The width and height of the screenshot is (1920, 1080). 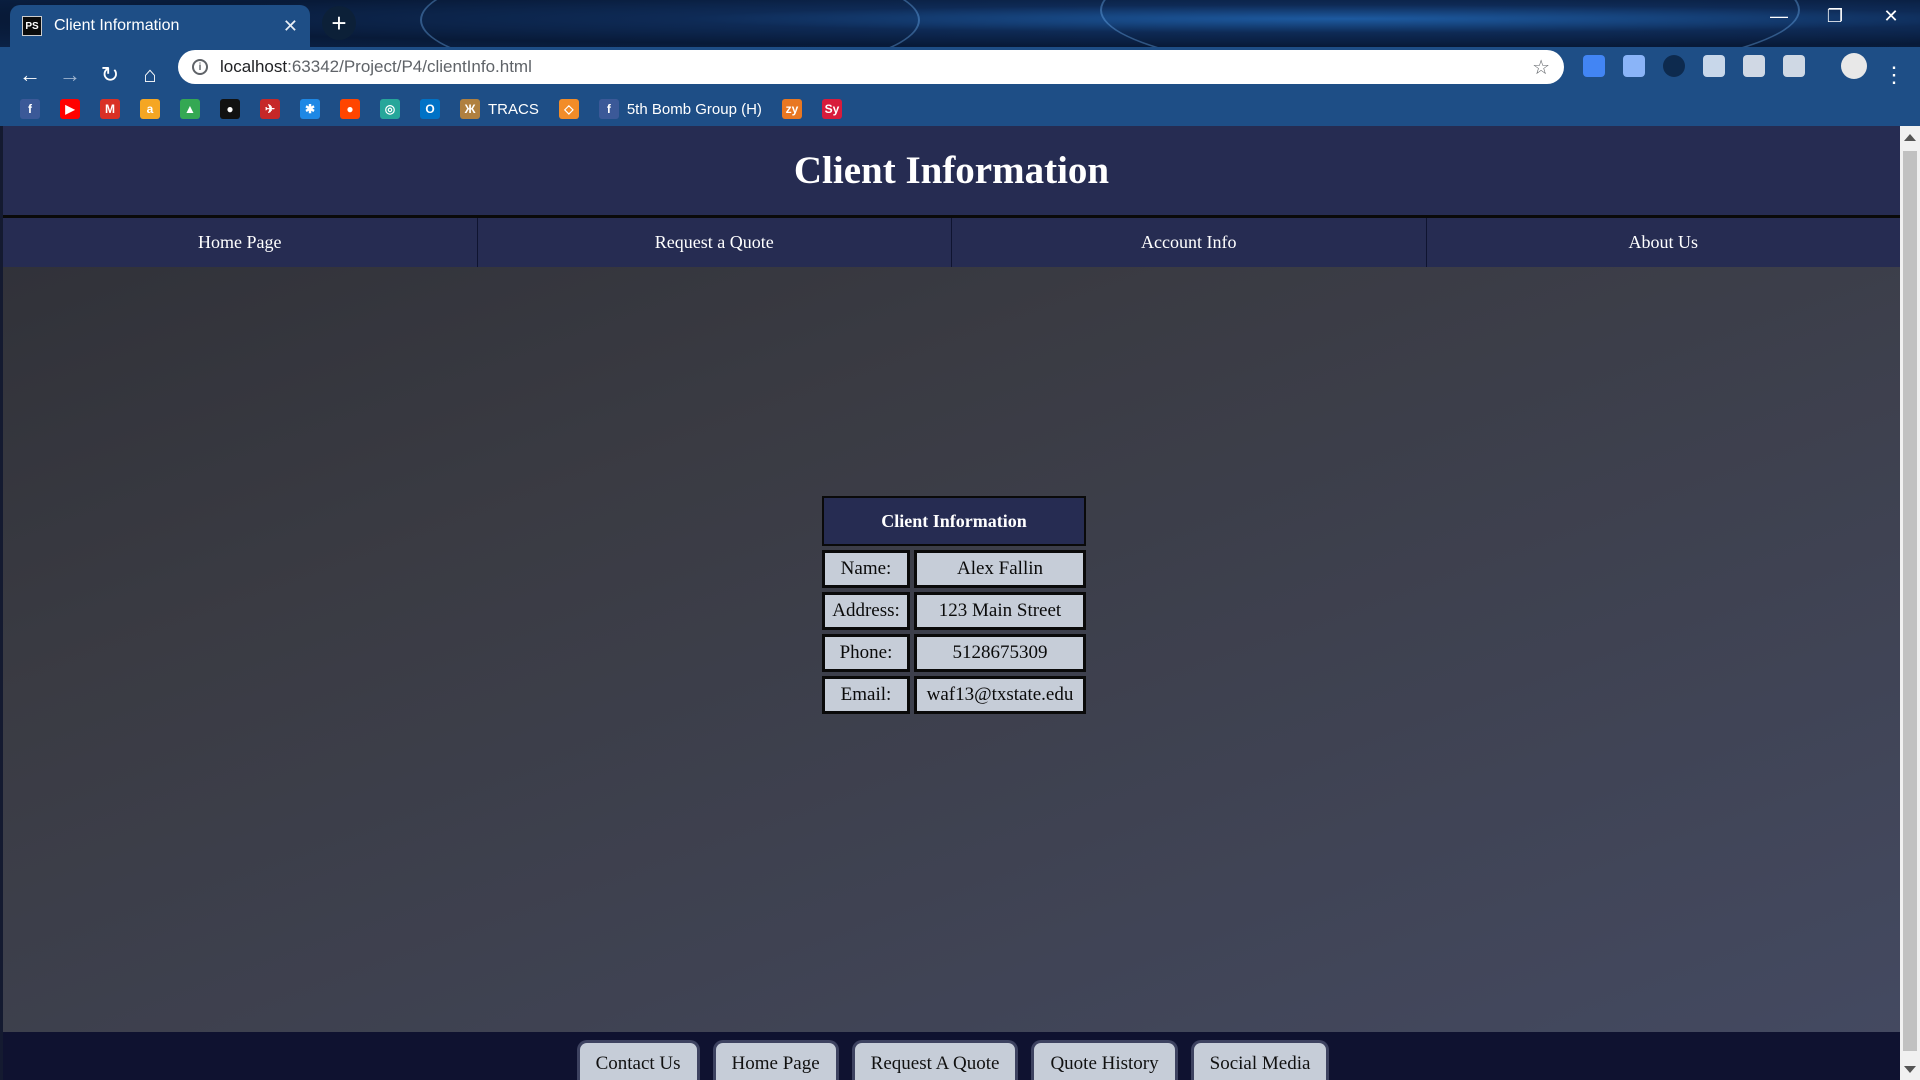 I want to click on site-icon: ✈, so click(x=270, y=109).